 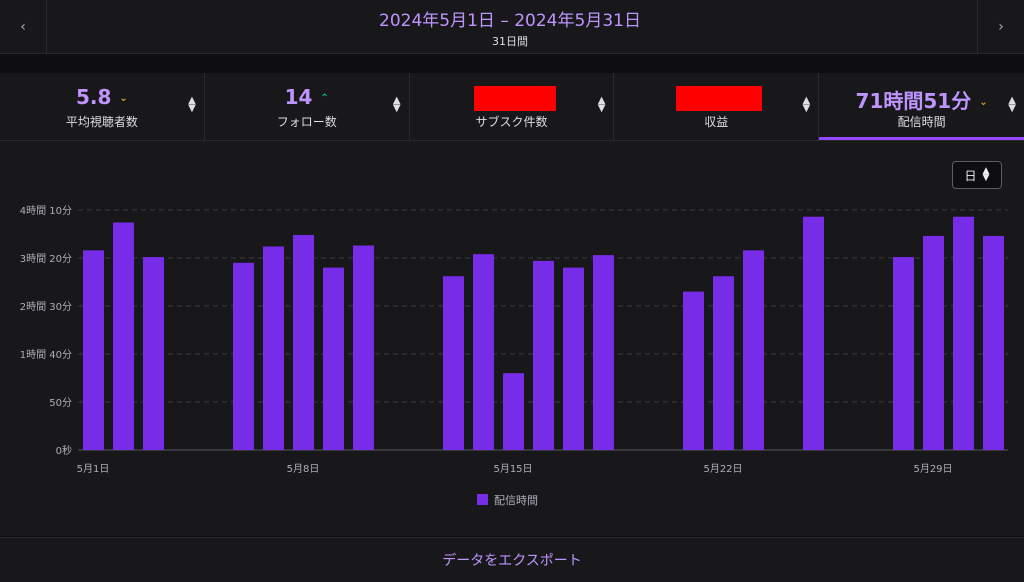 I want to click on x-tick-label: 5月1日, so click(x=93, y=469).